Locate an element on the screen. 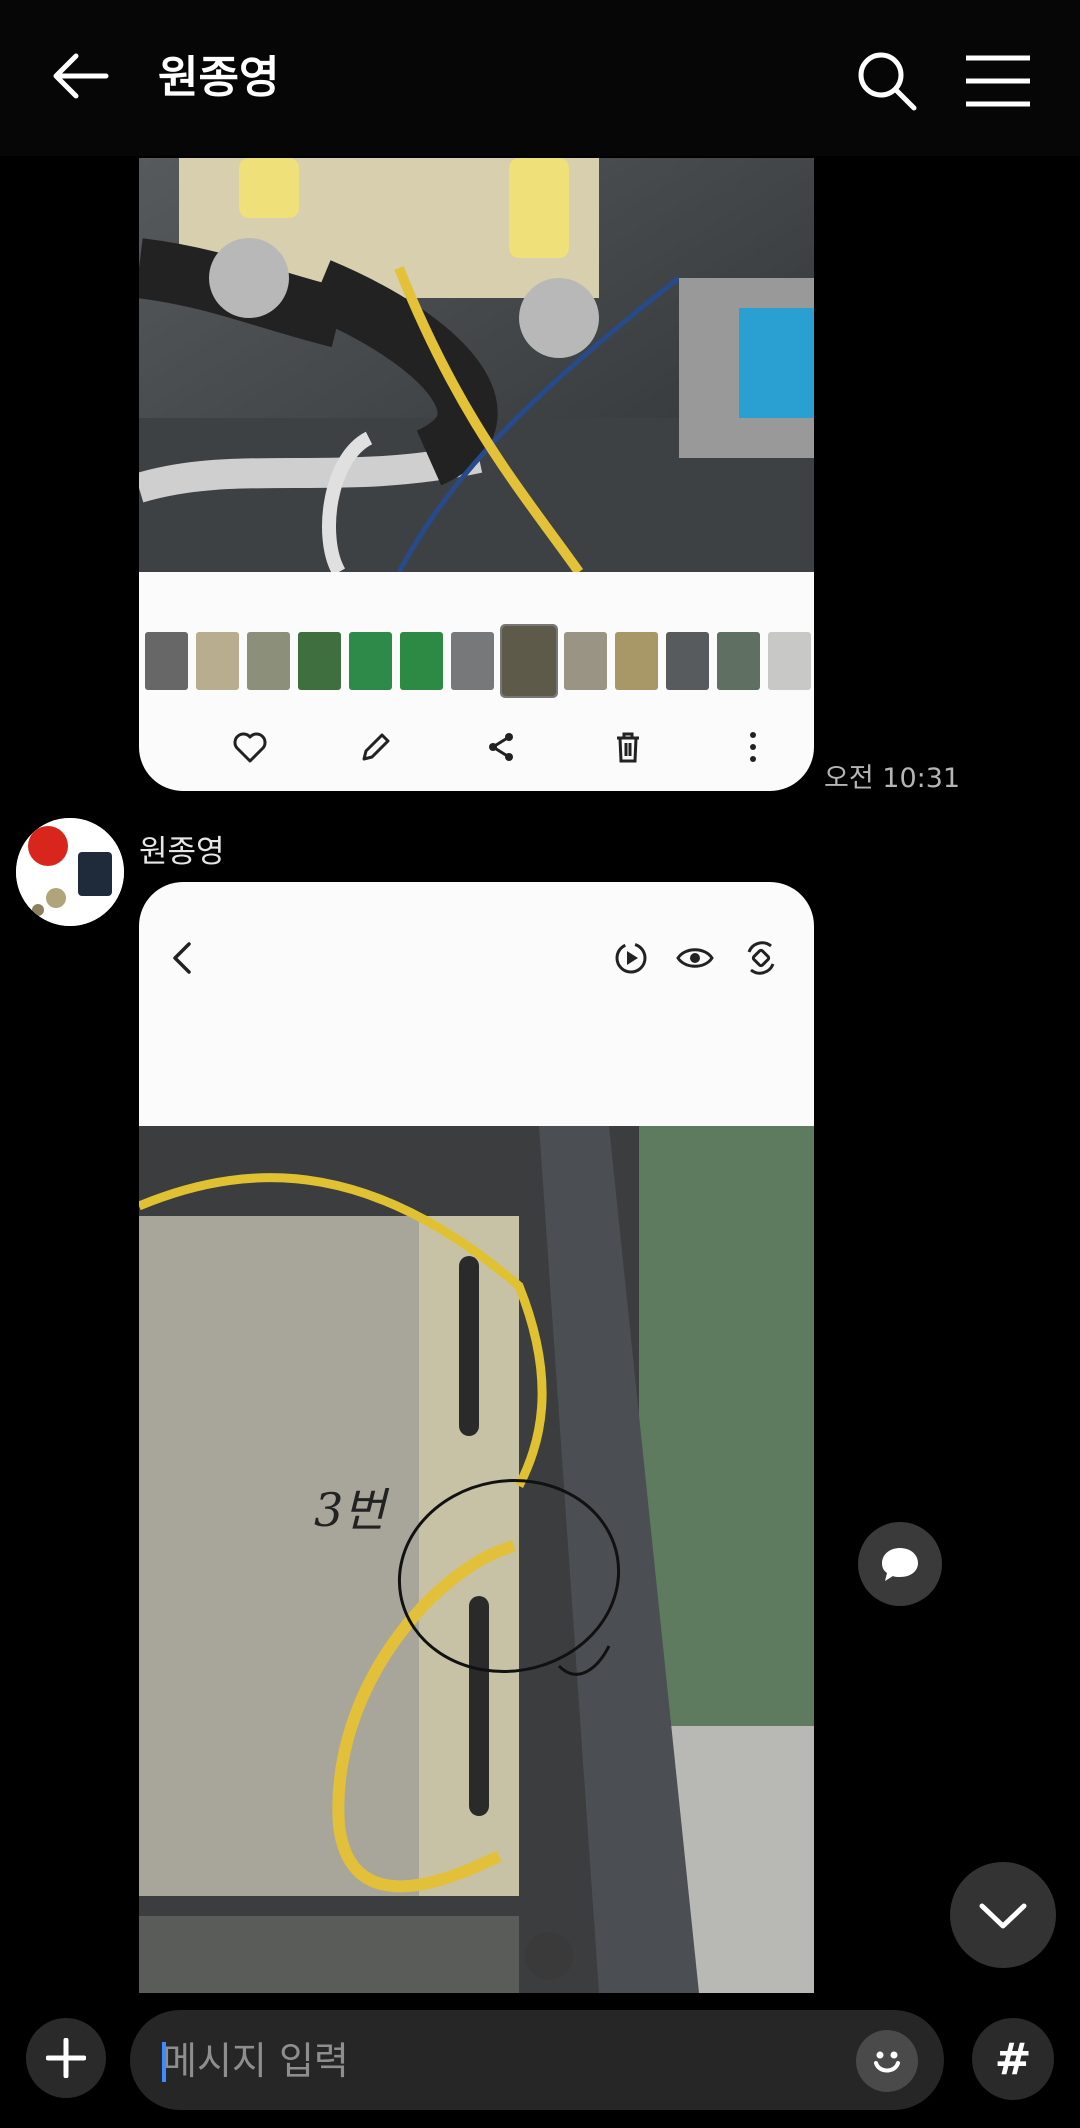  chat-title: 원종영 is located at coordinates (219, 77).